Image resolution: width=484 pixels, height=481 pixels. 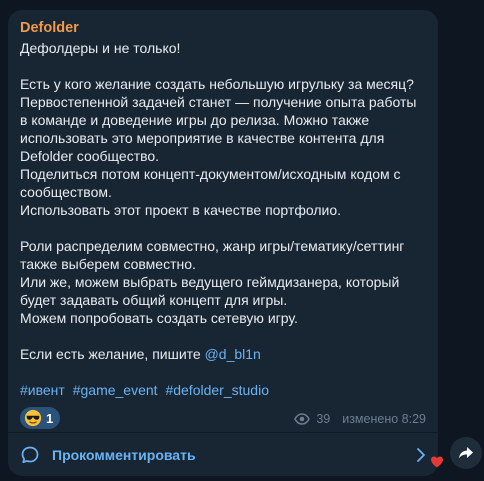 What do you see at coordinates (50, 418) in the screenshot?
I see `reaction-count: 1` at bounding box center [50, 418].